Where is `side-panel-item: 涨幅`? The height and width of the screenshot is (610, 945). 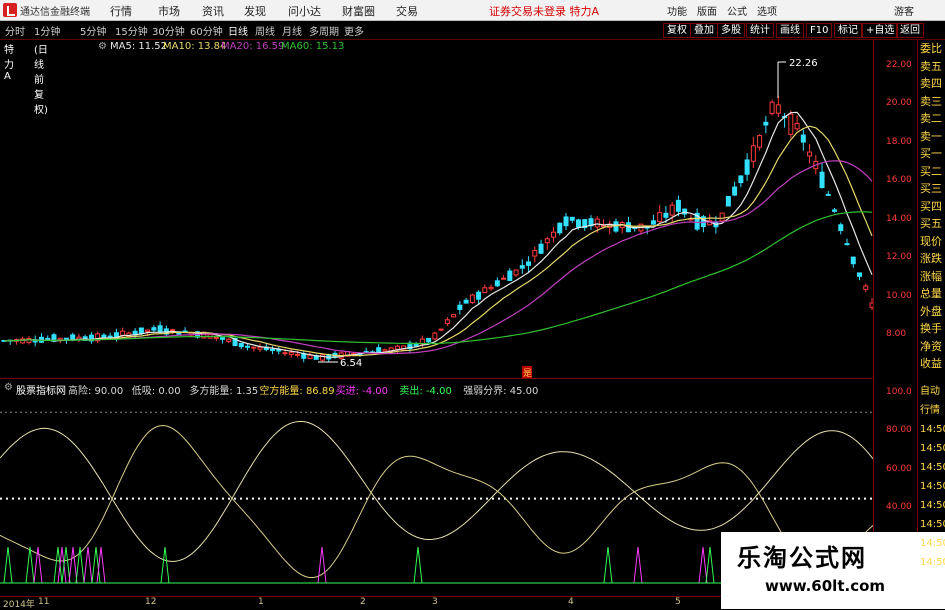
side-panel-item: 涨幅 is located at coordinates (931, 277).